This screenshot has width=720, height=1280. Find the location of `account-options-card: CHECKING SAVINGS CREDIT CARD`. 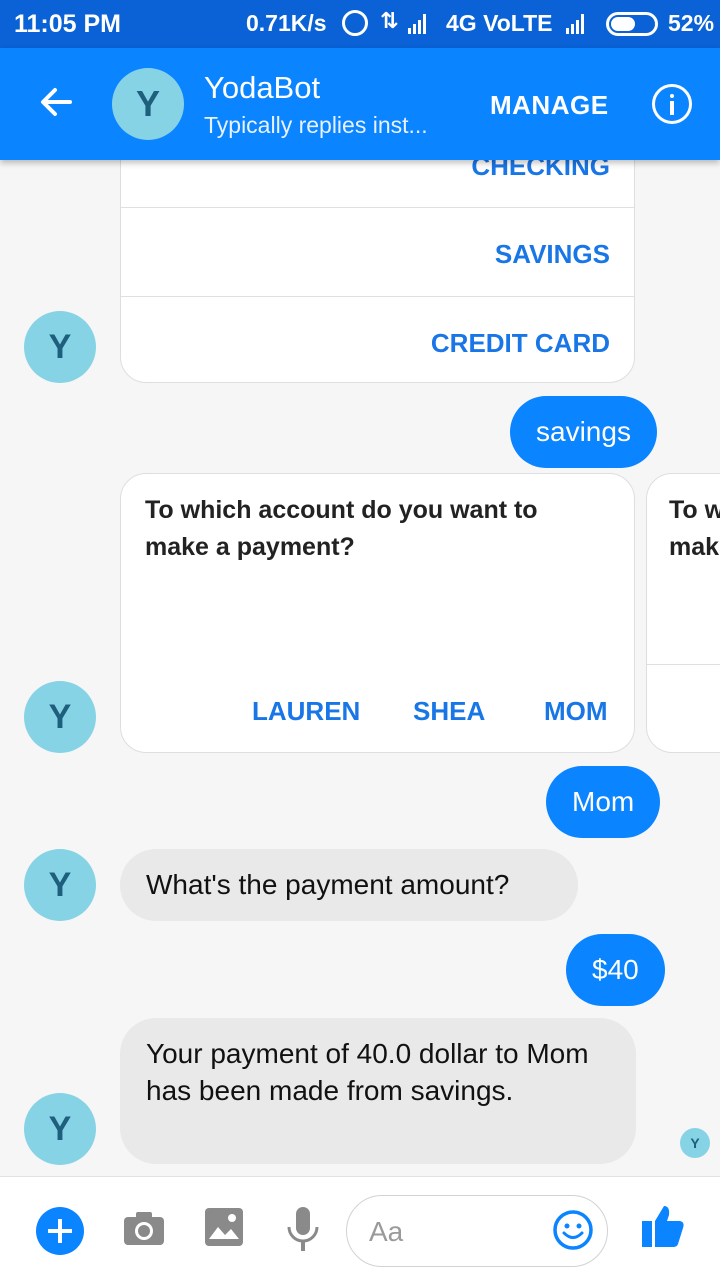

account-options-card: CHECKING SAVINGS CREDIT CARD is located at coordinates (377, 271).